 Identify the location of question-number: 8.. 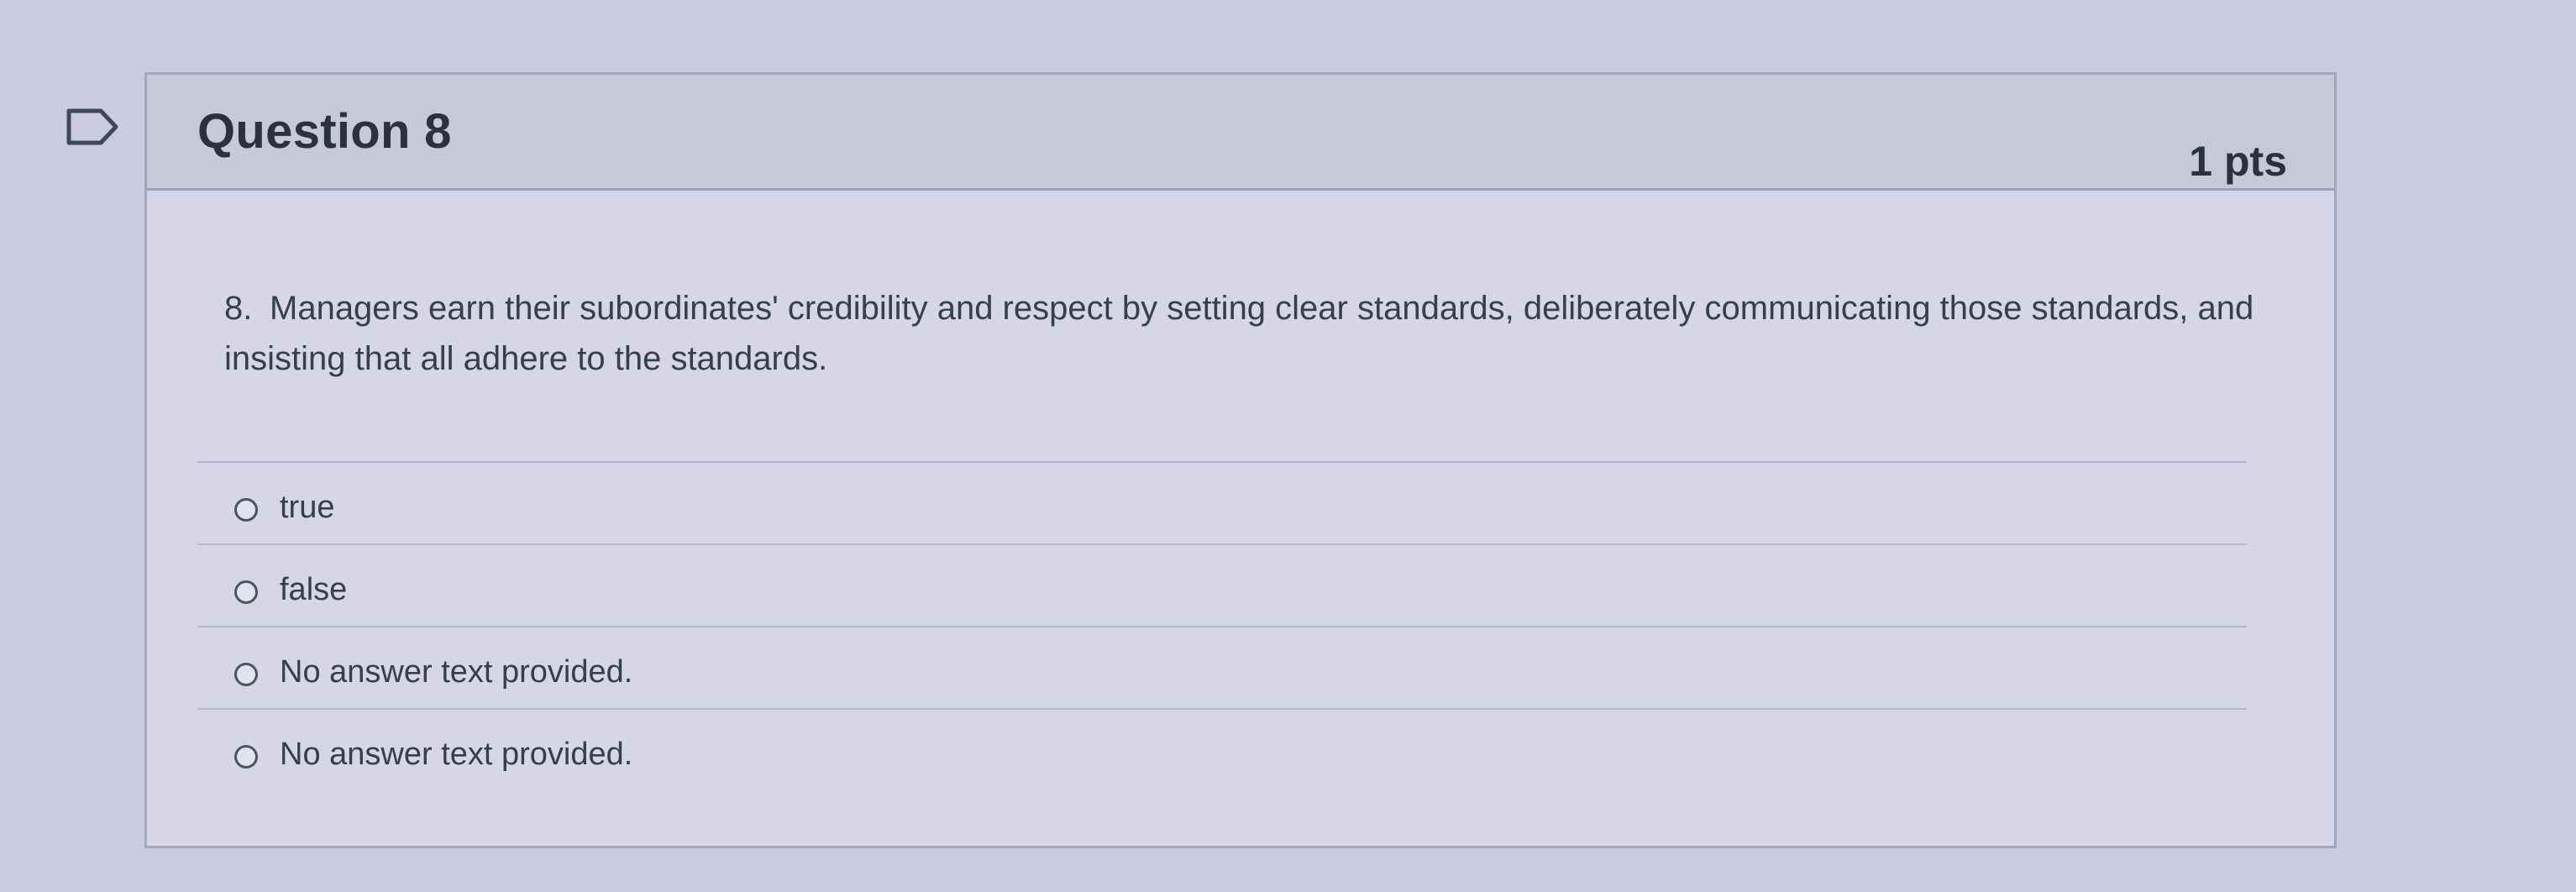
(238, 308).